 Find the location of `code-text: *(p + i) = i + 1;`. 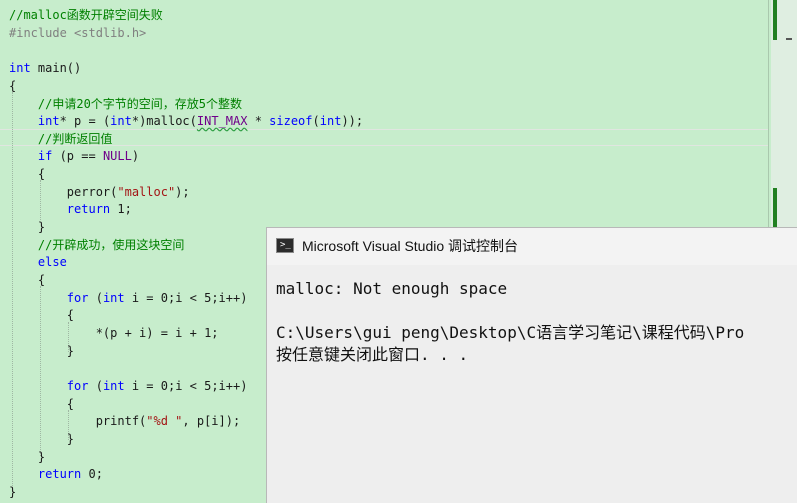

code-text: *(p + i) = i + 1; is located at coordinates (114, 333).